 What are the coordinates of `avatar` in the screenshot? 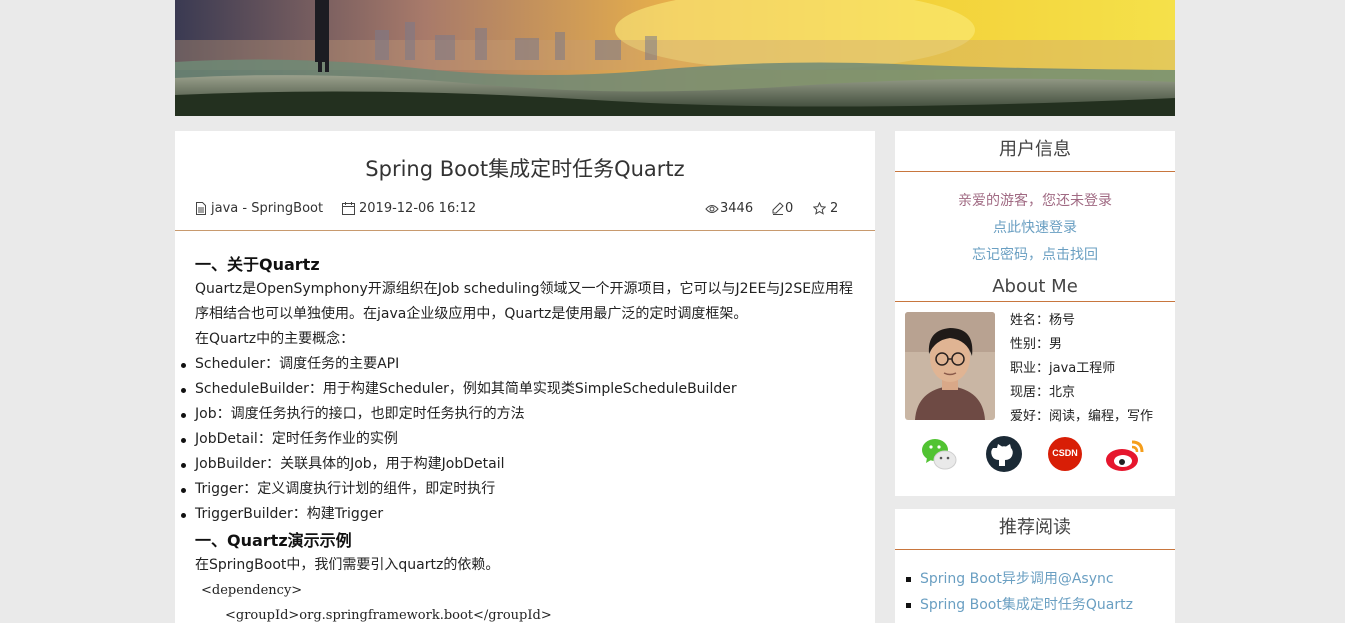 It's located at (950, 366).